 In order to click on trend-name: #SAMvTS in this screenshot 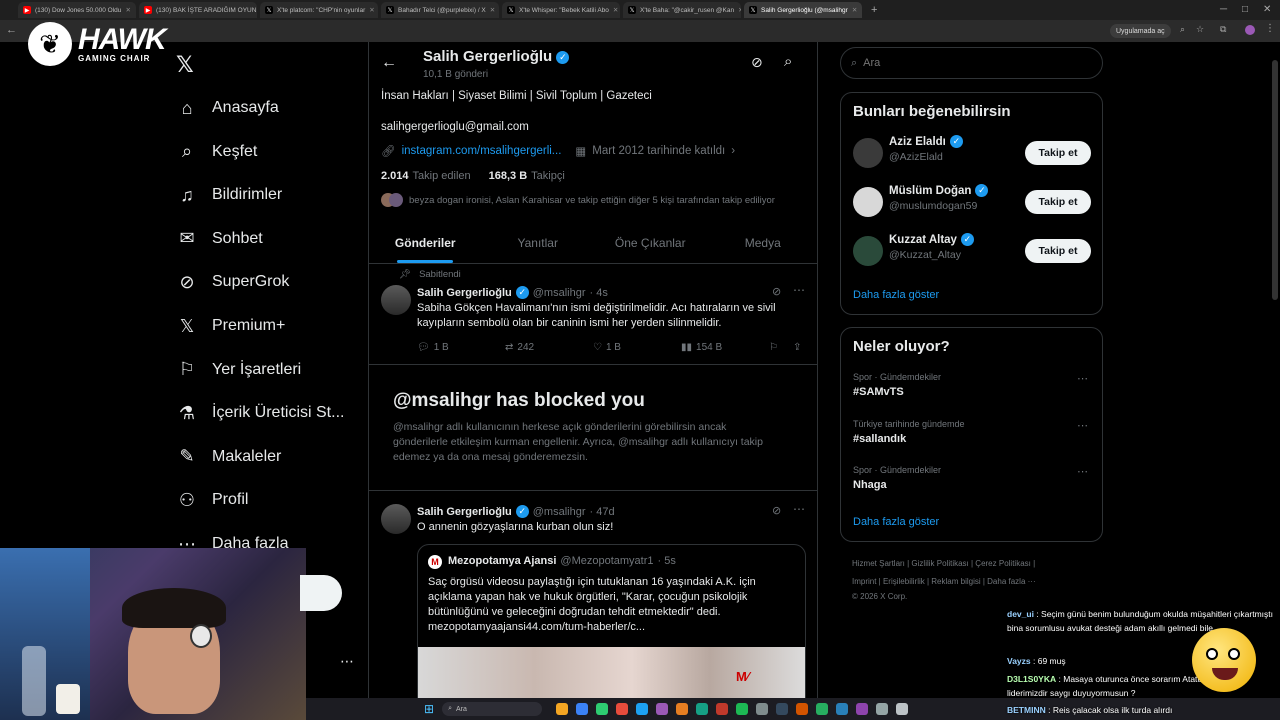, I will do `click(878, 392)`.